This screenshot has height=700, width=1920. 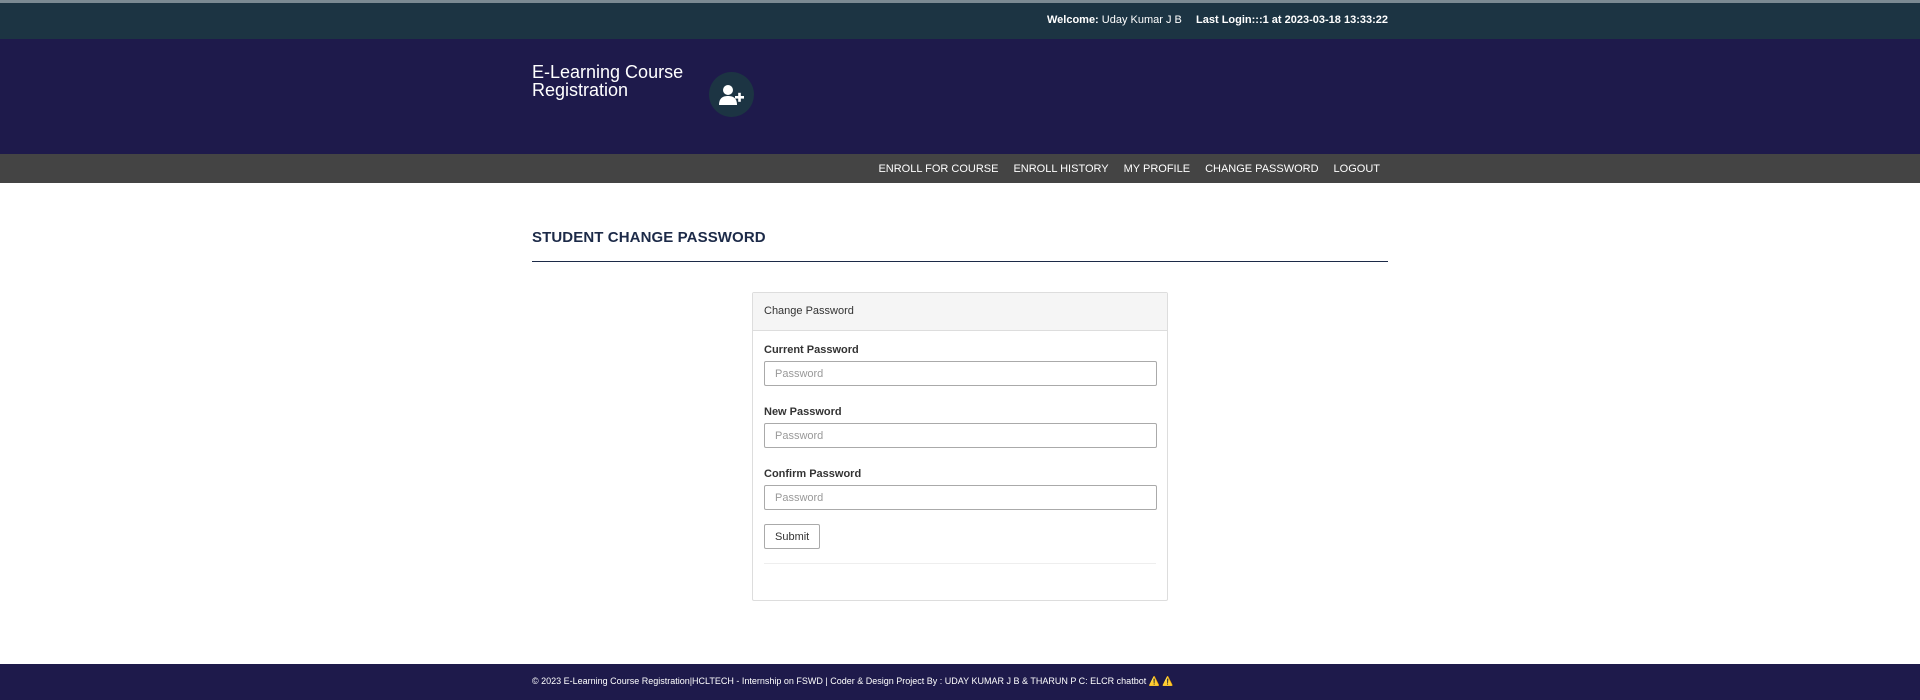 What do you see at coordinates (1321, 20) in the screenshot?
I see `last-login-value: ::1 at 2023-03-18 13:33:22` at bounding box center [1321, 20].